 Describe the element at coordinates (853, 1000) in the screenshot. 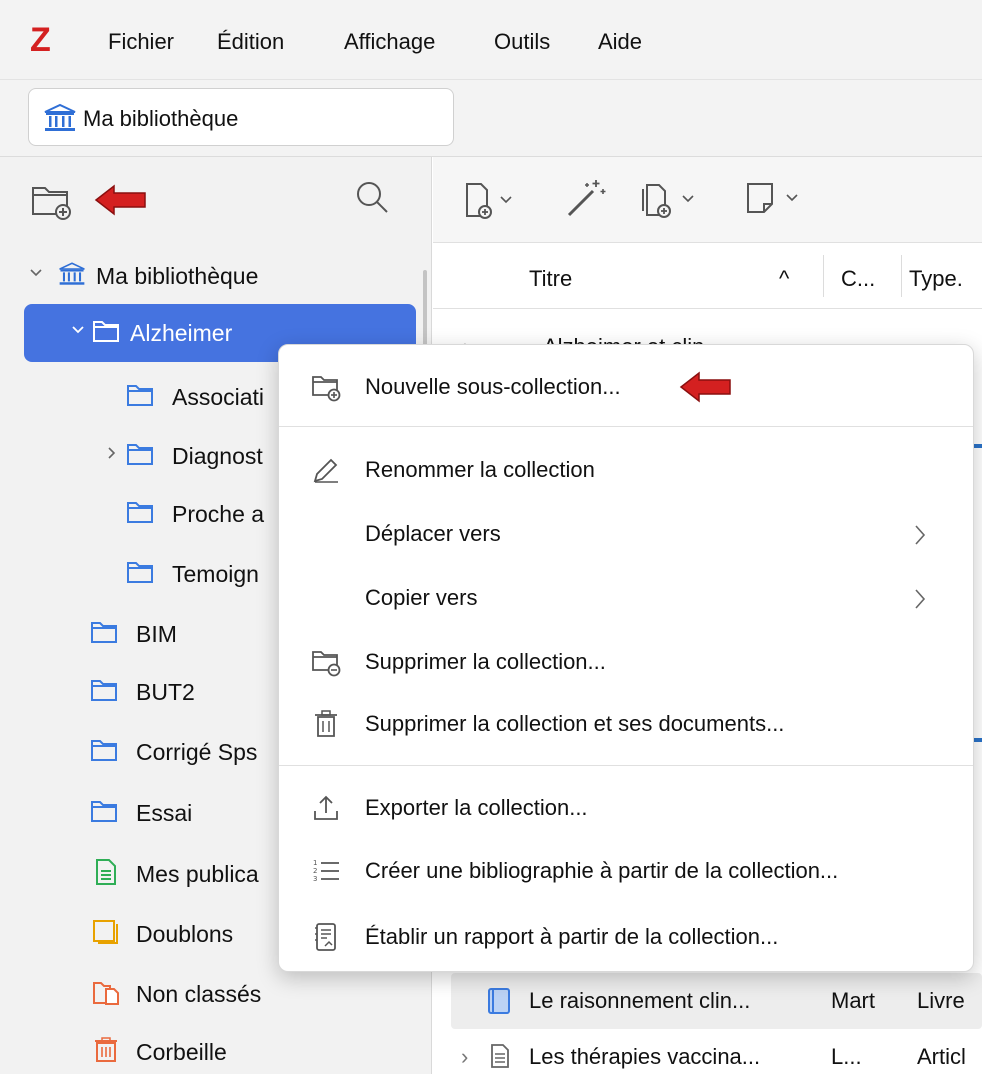

I see `item-creator: Mart` at that location.